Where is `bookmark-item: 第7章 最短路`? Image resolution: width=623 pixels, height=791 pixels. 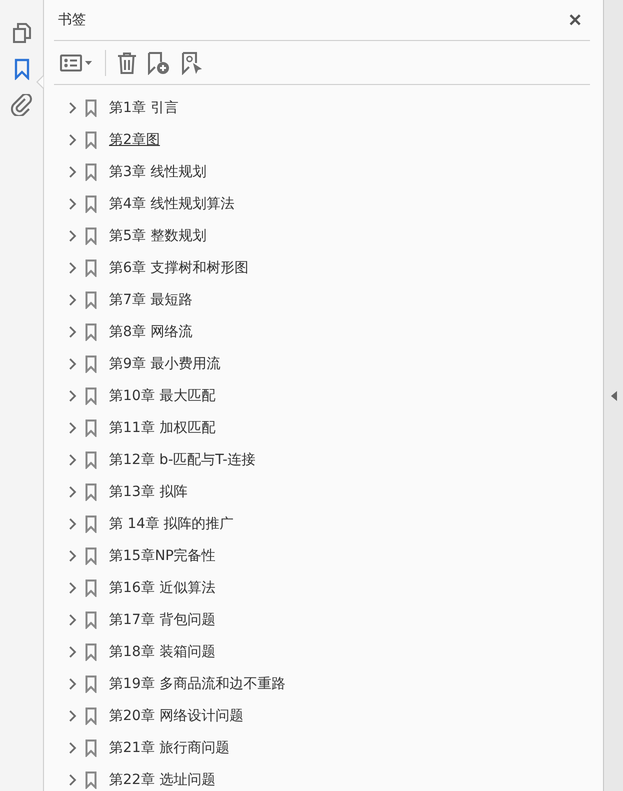
bookmark-item: 第7章 最短路 is located at coordinates (150, 300).